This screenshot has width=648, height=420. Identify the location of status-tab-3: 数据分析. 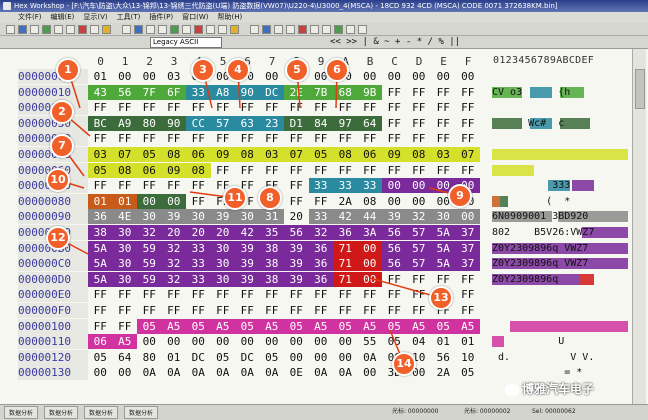
(141, 412).